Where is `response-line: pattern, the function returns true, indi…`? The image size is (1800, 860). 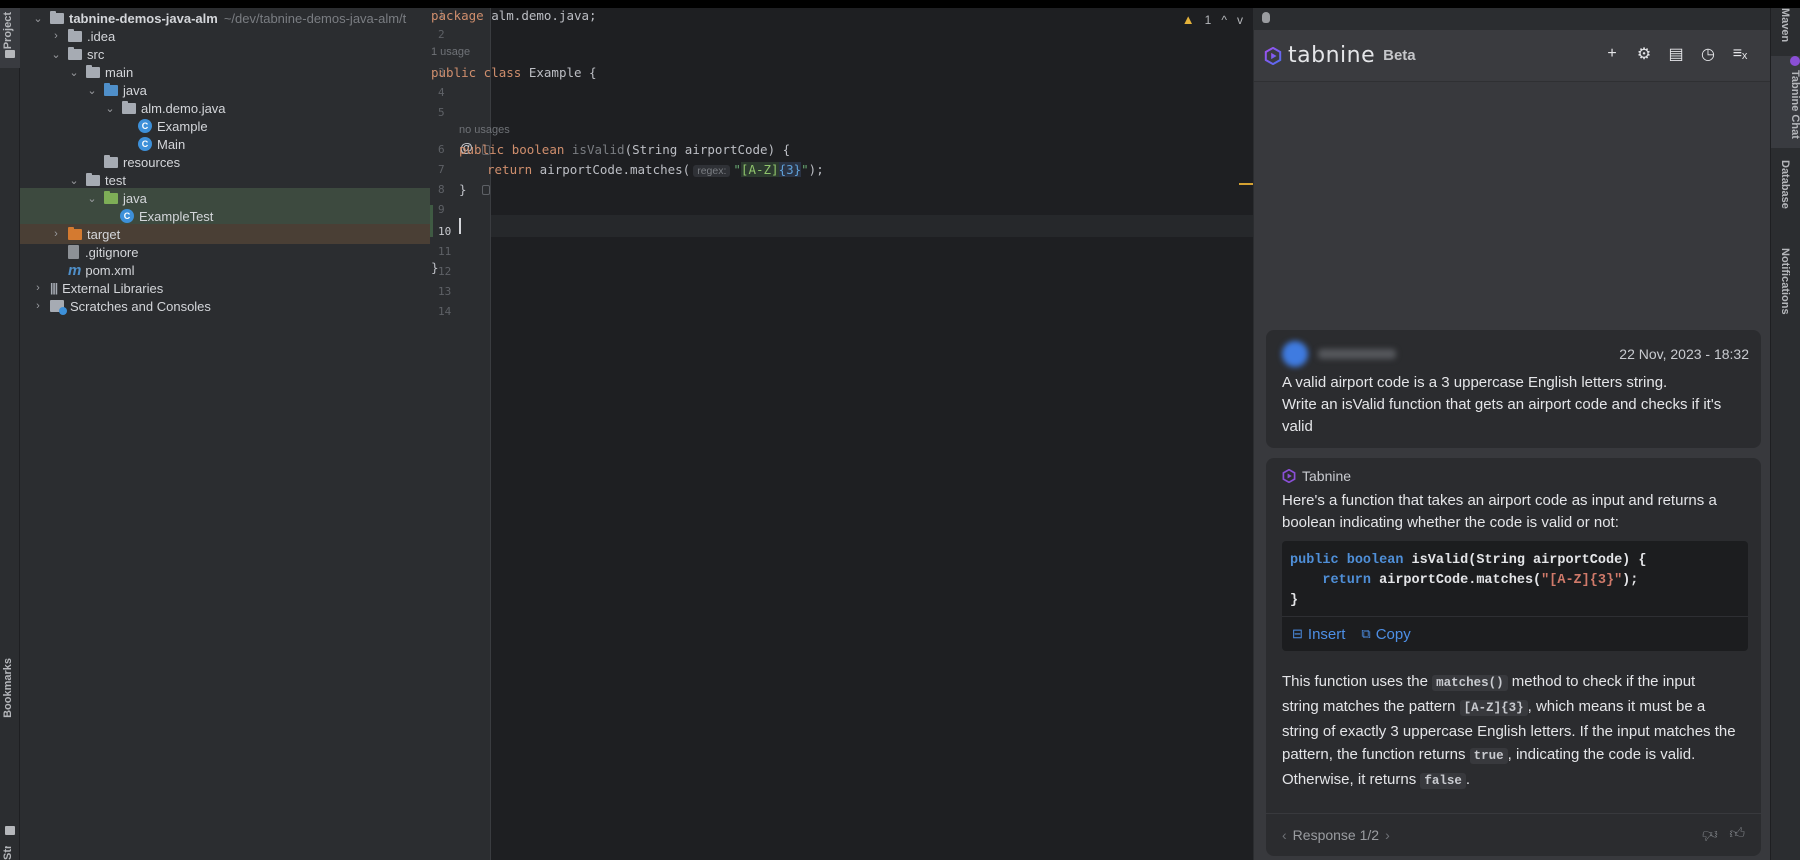
response-line: pattern, the function returns true, indi… is located at coordinates (1489, 755).